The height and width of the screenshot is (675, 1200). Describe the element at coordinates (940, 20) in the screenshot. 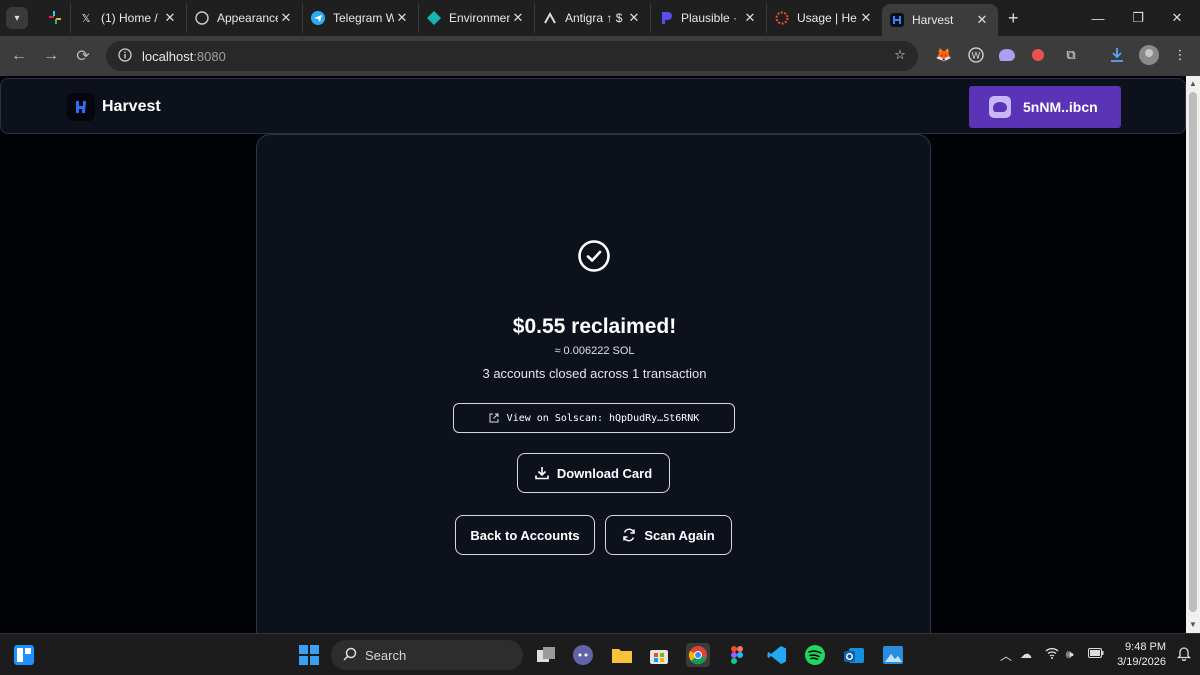

I see `browser-tab-active: Harvest ✕` at that location.